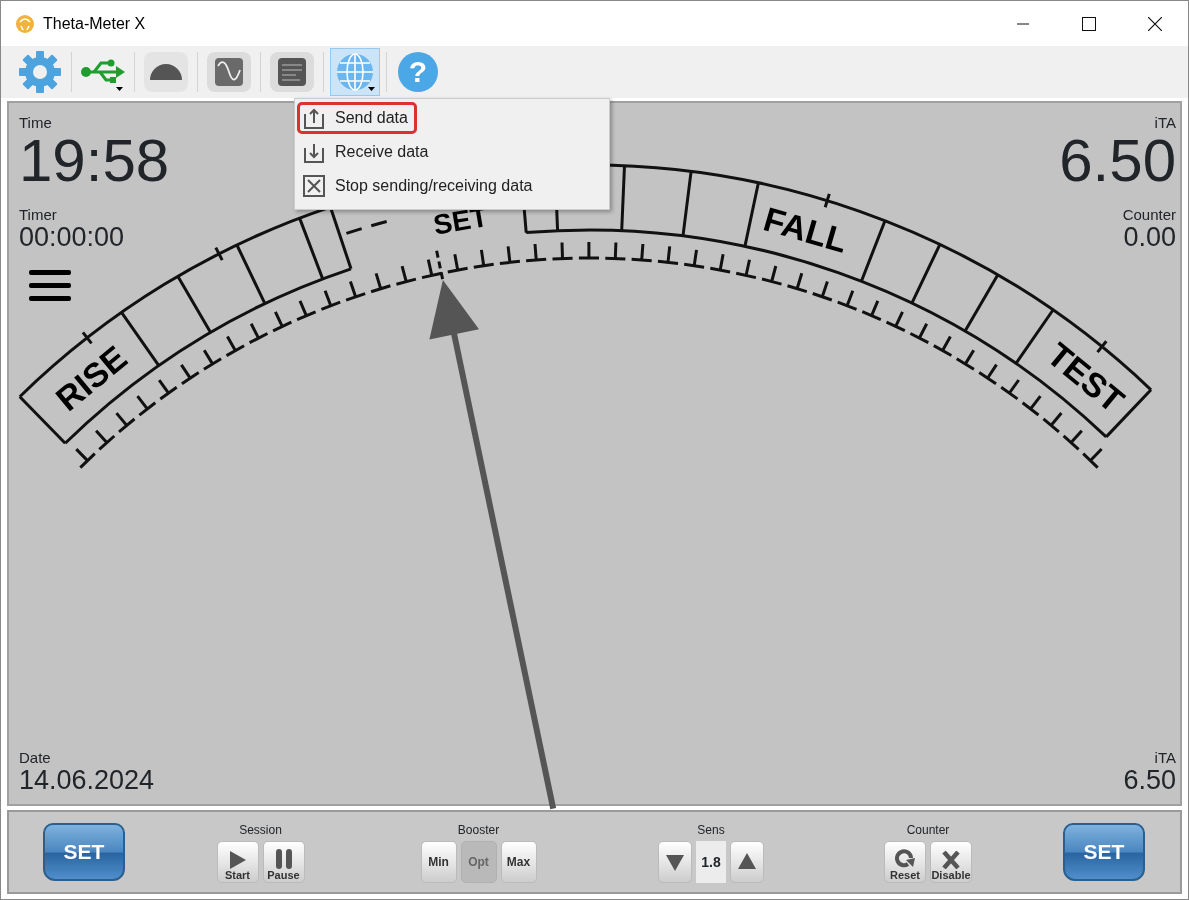  What do you see at coordinates (805, 229) in the screenshot?
I see `zone-label: FALL` at bounding box center [805, 229].